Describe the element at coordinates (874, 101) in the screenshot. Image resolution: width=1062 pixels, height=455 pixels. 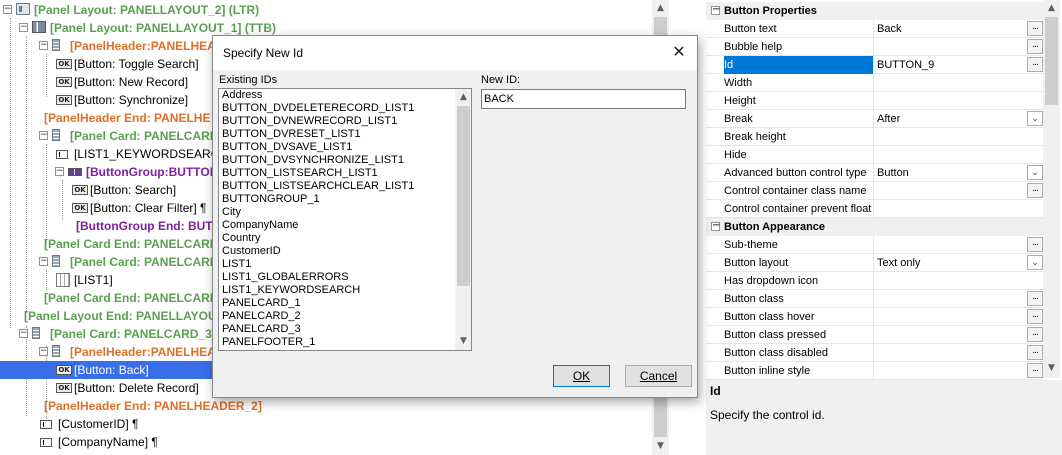
I see `property-row: Height` at that location.